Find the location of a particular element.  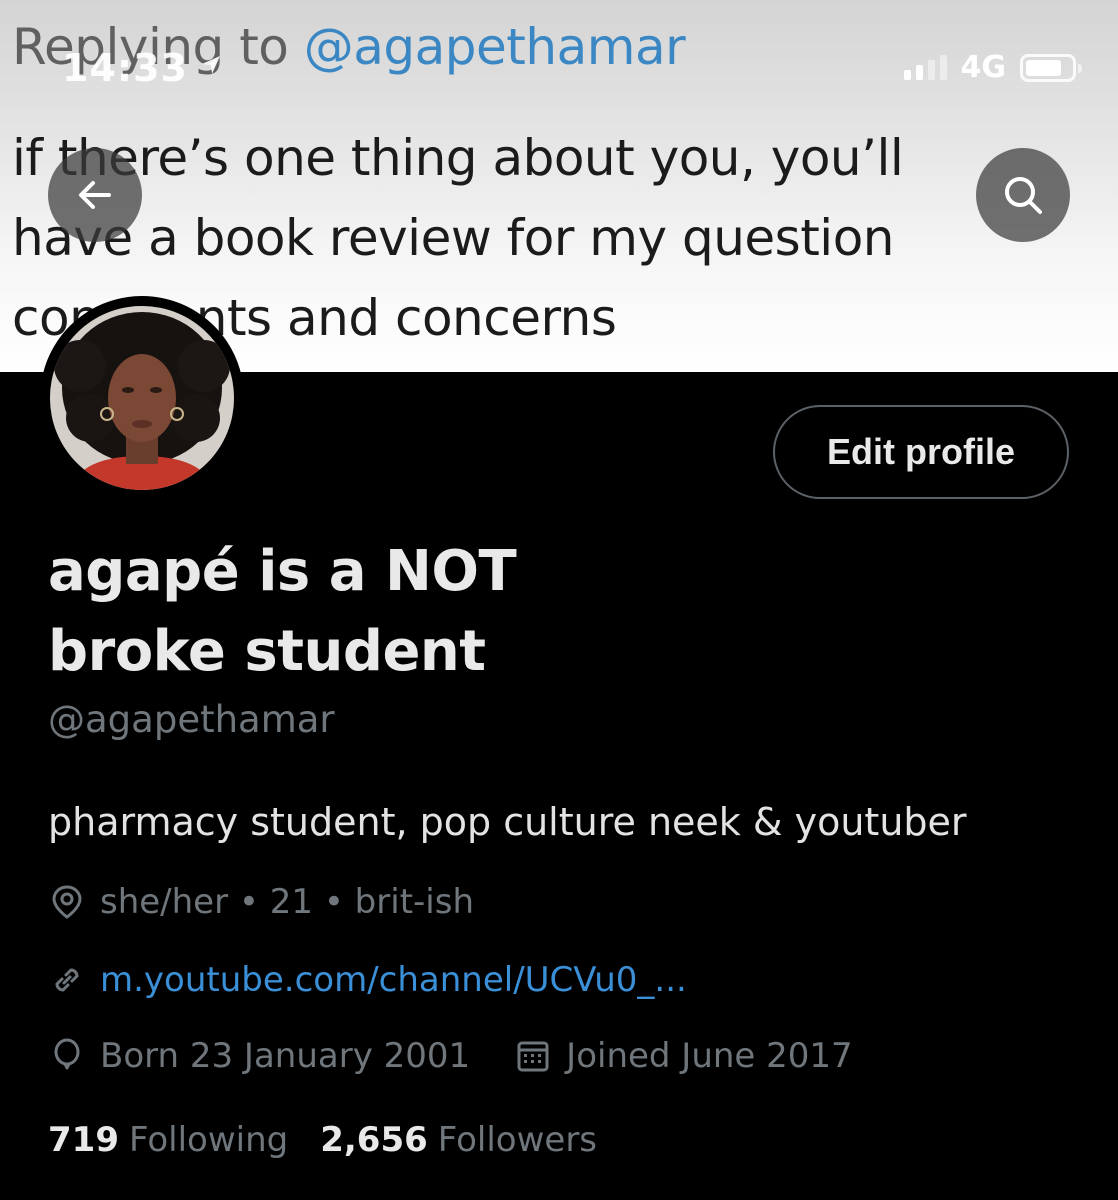

follow-stats: 719 Following 2,656 Followers is located at coordinates (322, 1140).